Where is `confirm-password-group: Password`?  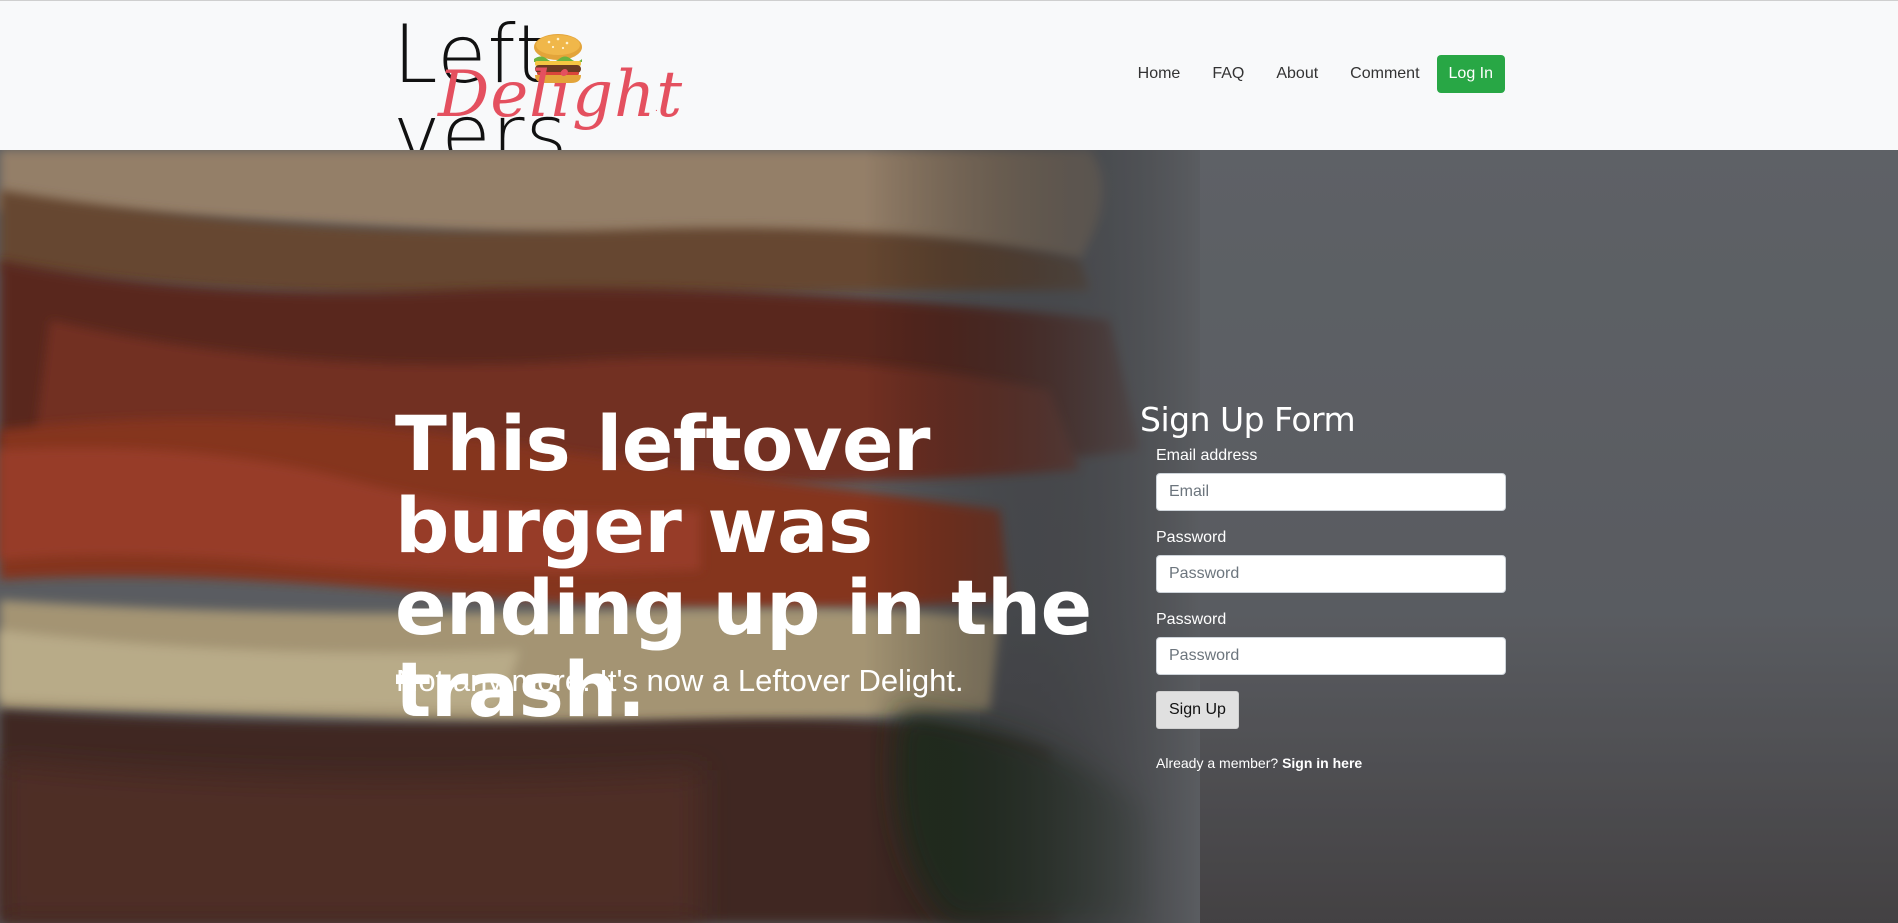
confirm-password-group: Password is located at coordinates (1331, 643).